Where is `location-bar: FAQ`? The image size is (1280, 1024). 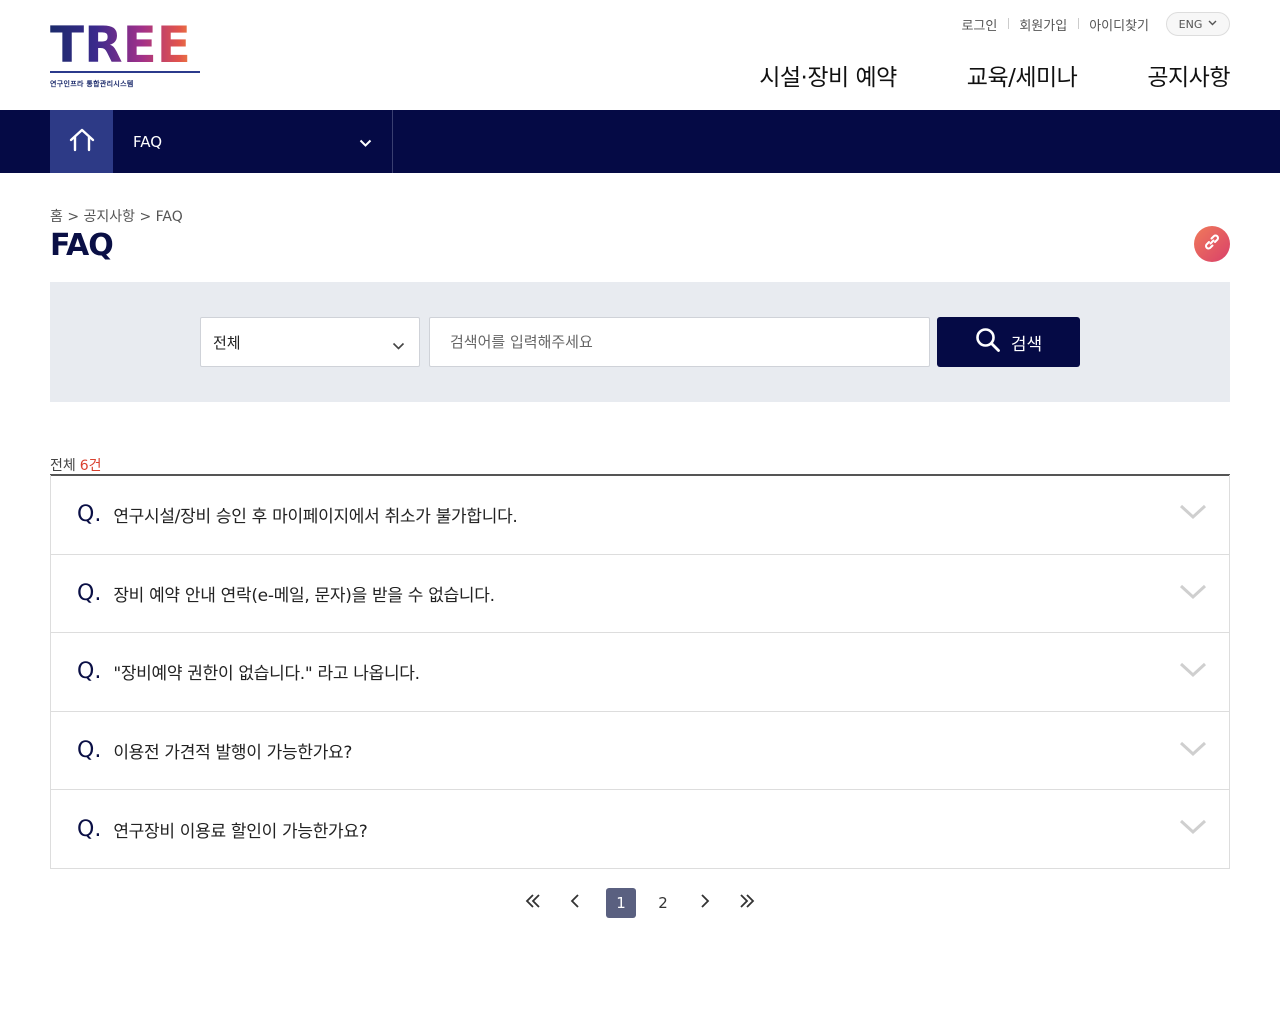
location-bar: FAQ is located at coordinates (640, 141).